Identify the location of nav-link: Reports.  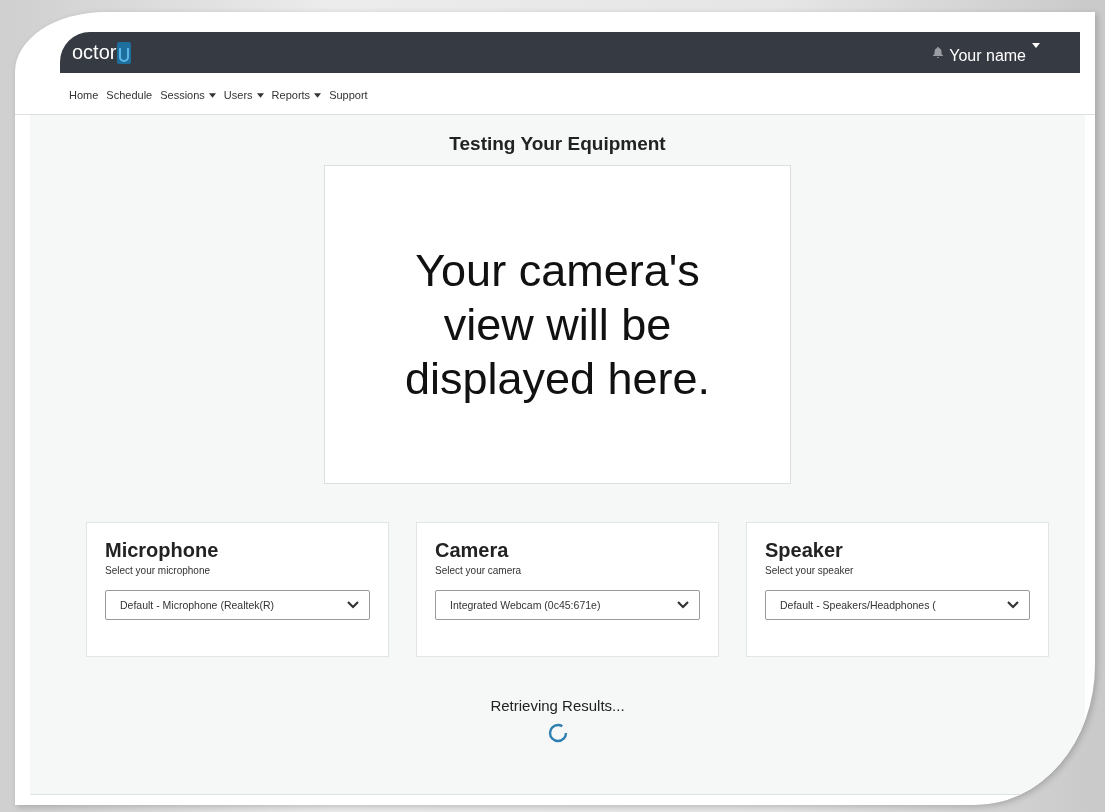
(296, 95).